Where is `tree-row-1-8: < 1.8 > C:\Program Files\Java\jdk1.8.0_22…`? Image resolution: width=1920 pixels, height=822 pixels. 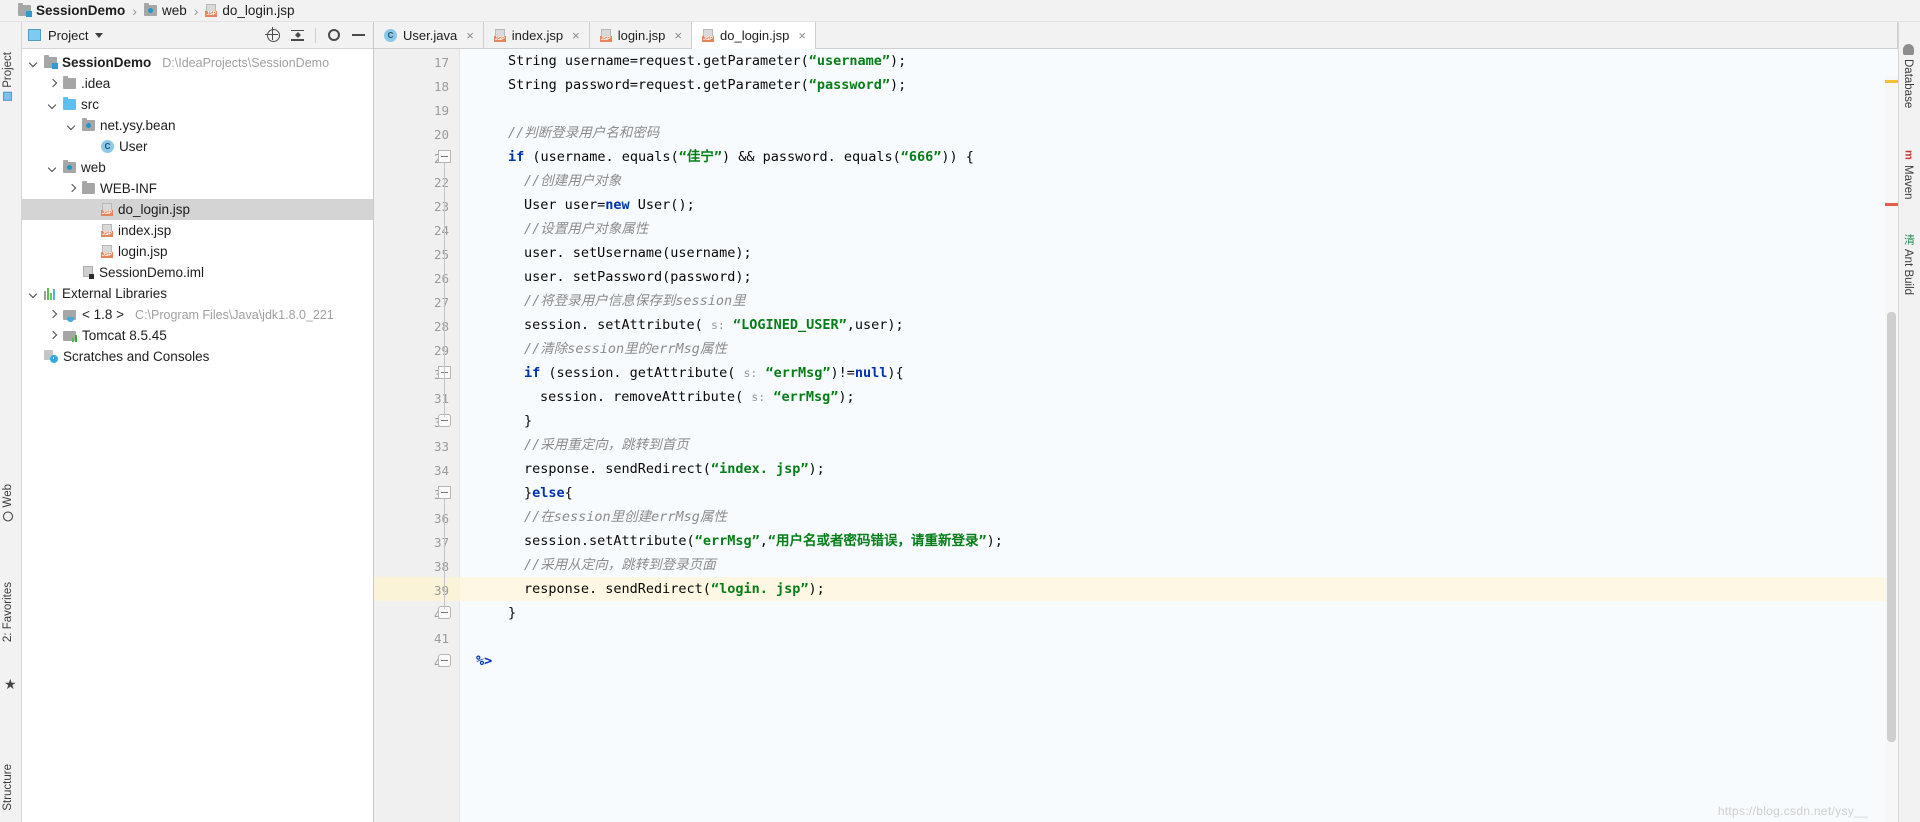
tree-row-1-8: < 1.8 > C:\Program Files\Java\jdk1.8.0_22… is located at coordinates (197, 314).